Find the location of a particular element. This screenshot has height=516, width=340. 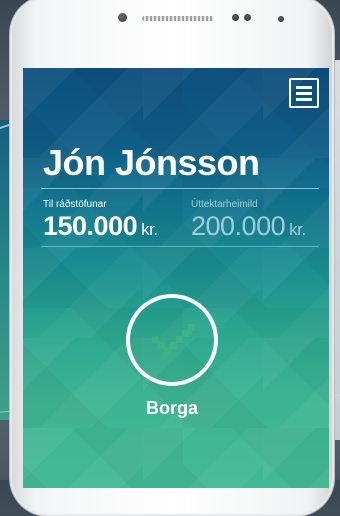

stats-divider is located at coordinates (180, 246).